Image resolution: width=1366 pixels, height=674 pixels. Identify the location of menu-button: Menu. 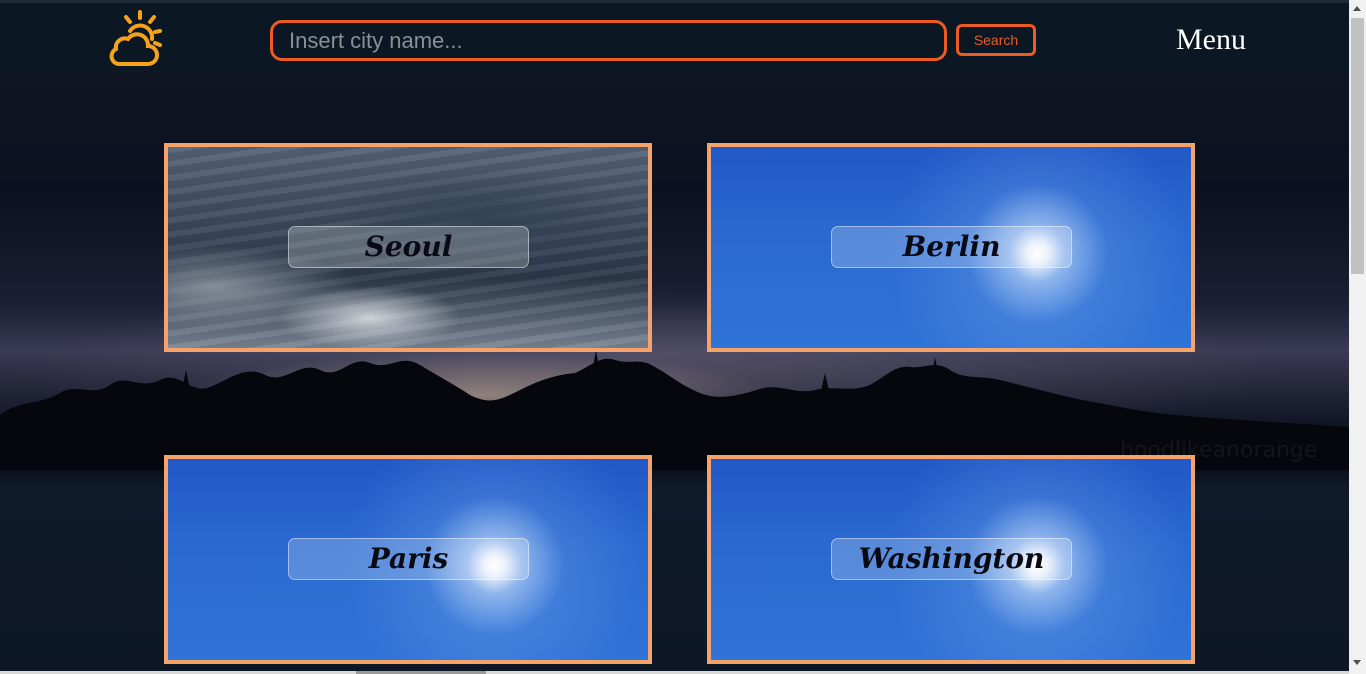
(1211, 40).